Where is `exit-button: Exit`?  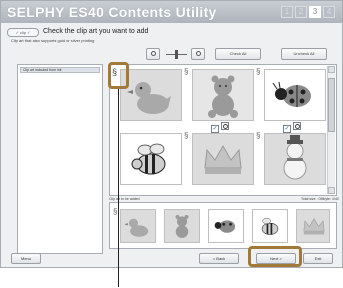 exit-button: Exit is located at coordinates (318, 258).